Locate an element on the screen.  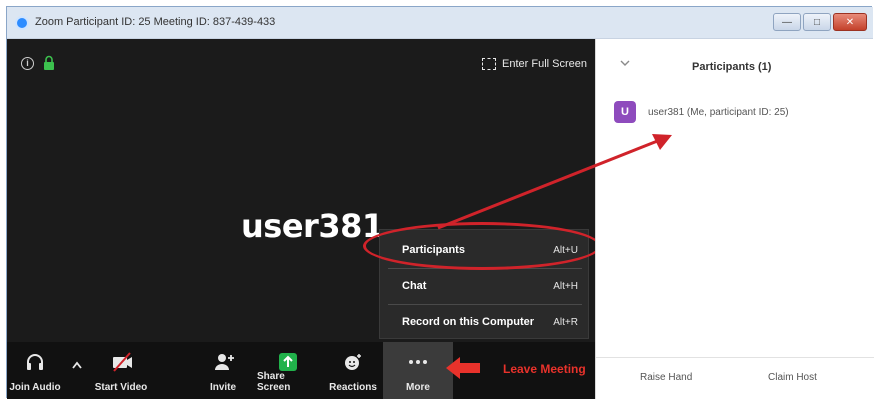
panel-title: Participants (1) is located at coordinates (732, 67).